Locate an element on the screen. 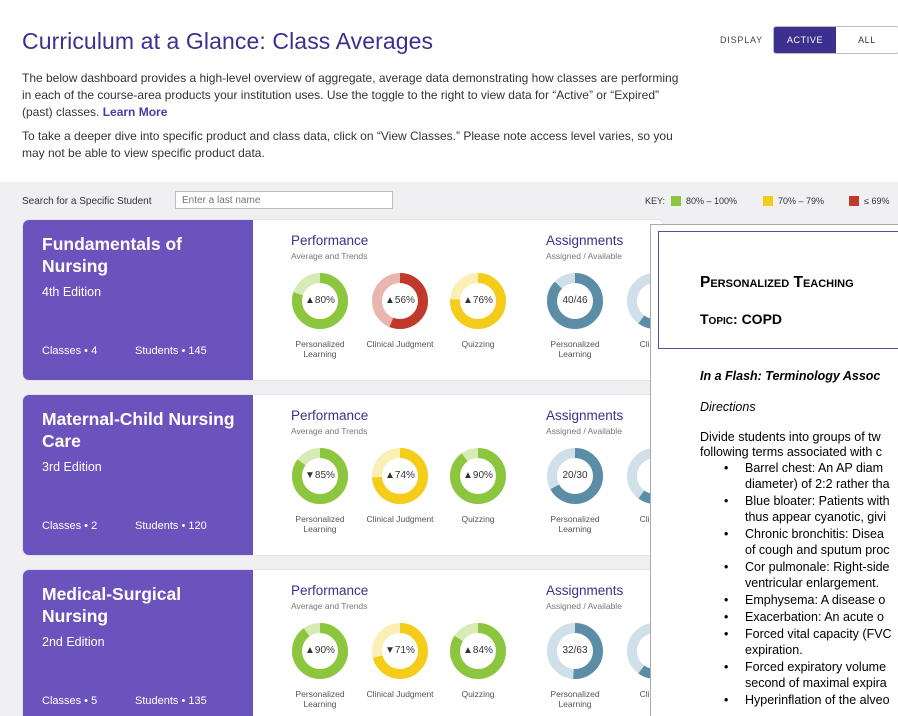 The image size is (898, 716). student-search-input is located at coordinates (284, 200).